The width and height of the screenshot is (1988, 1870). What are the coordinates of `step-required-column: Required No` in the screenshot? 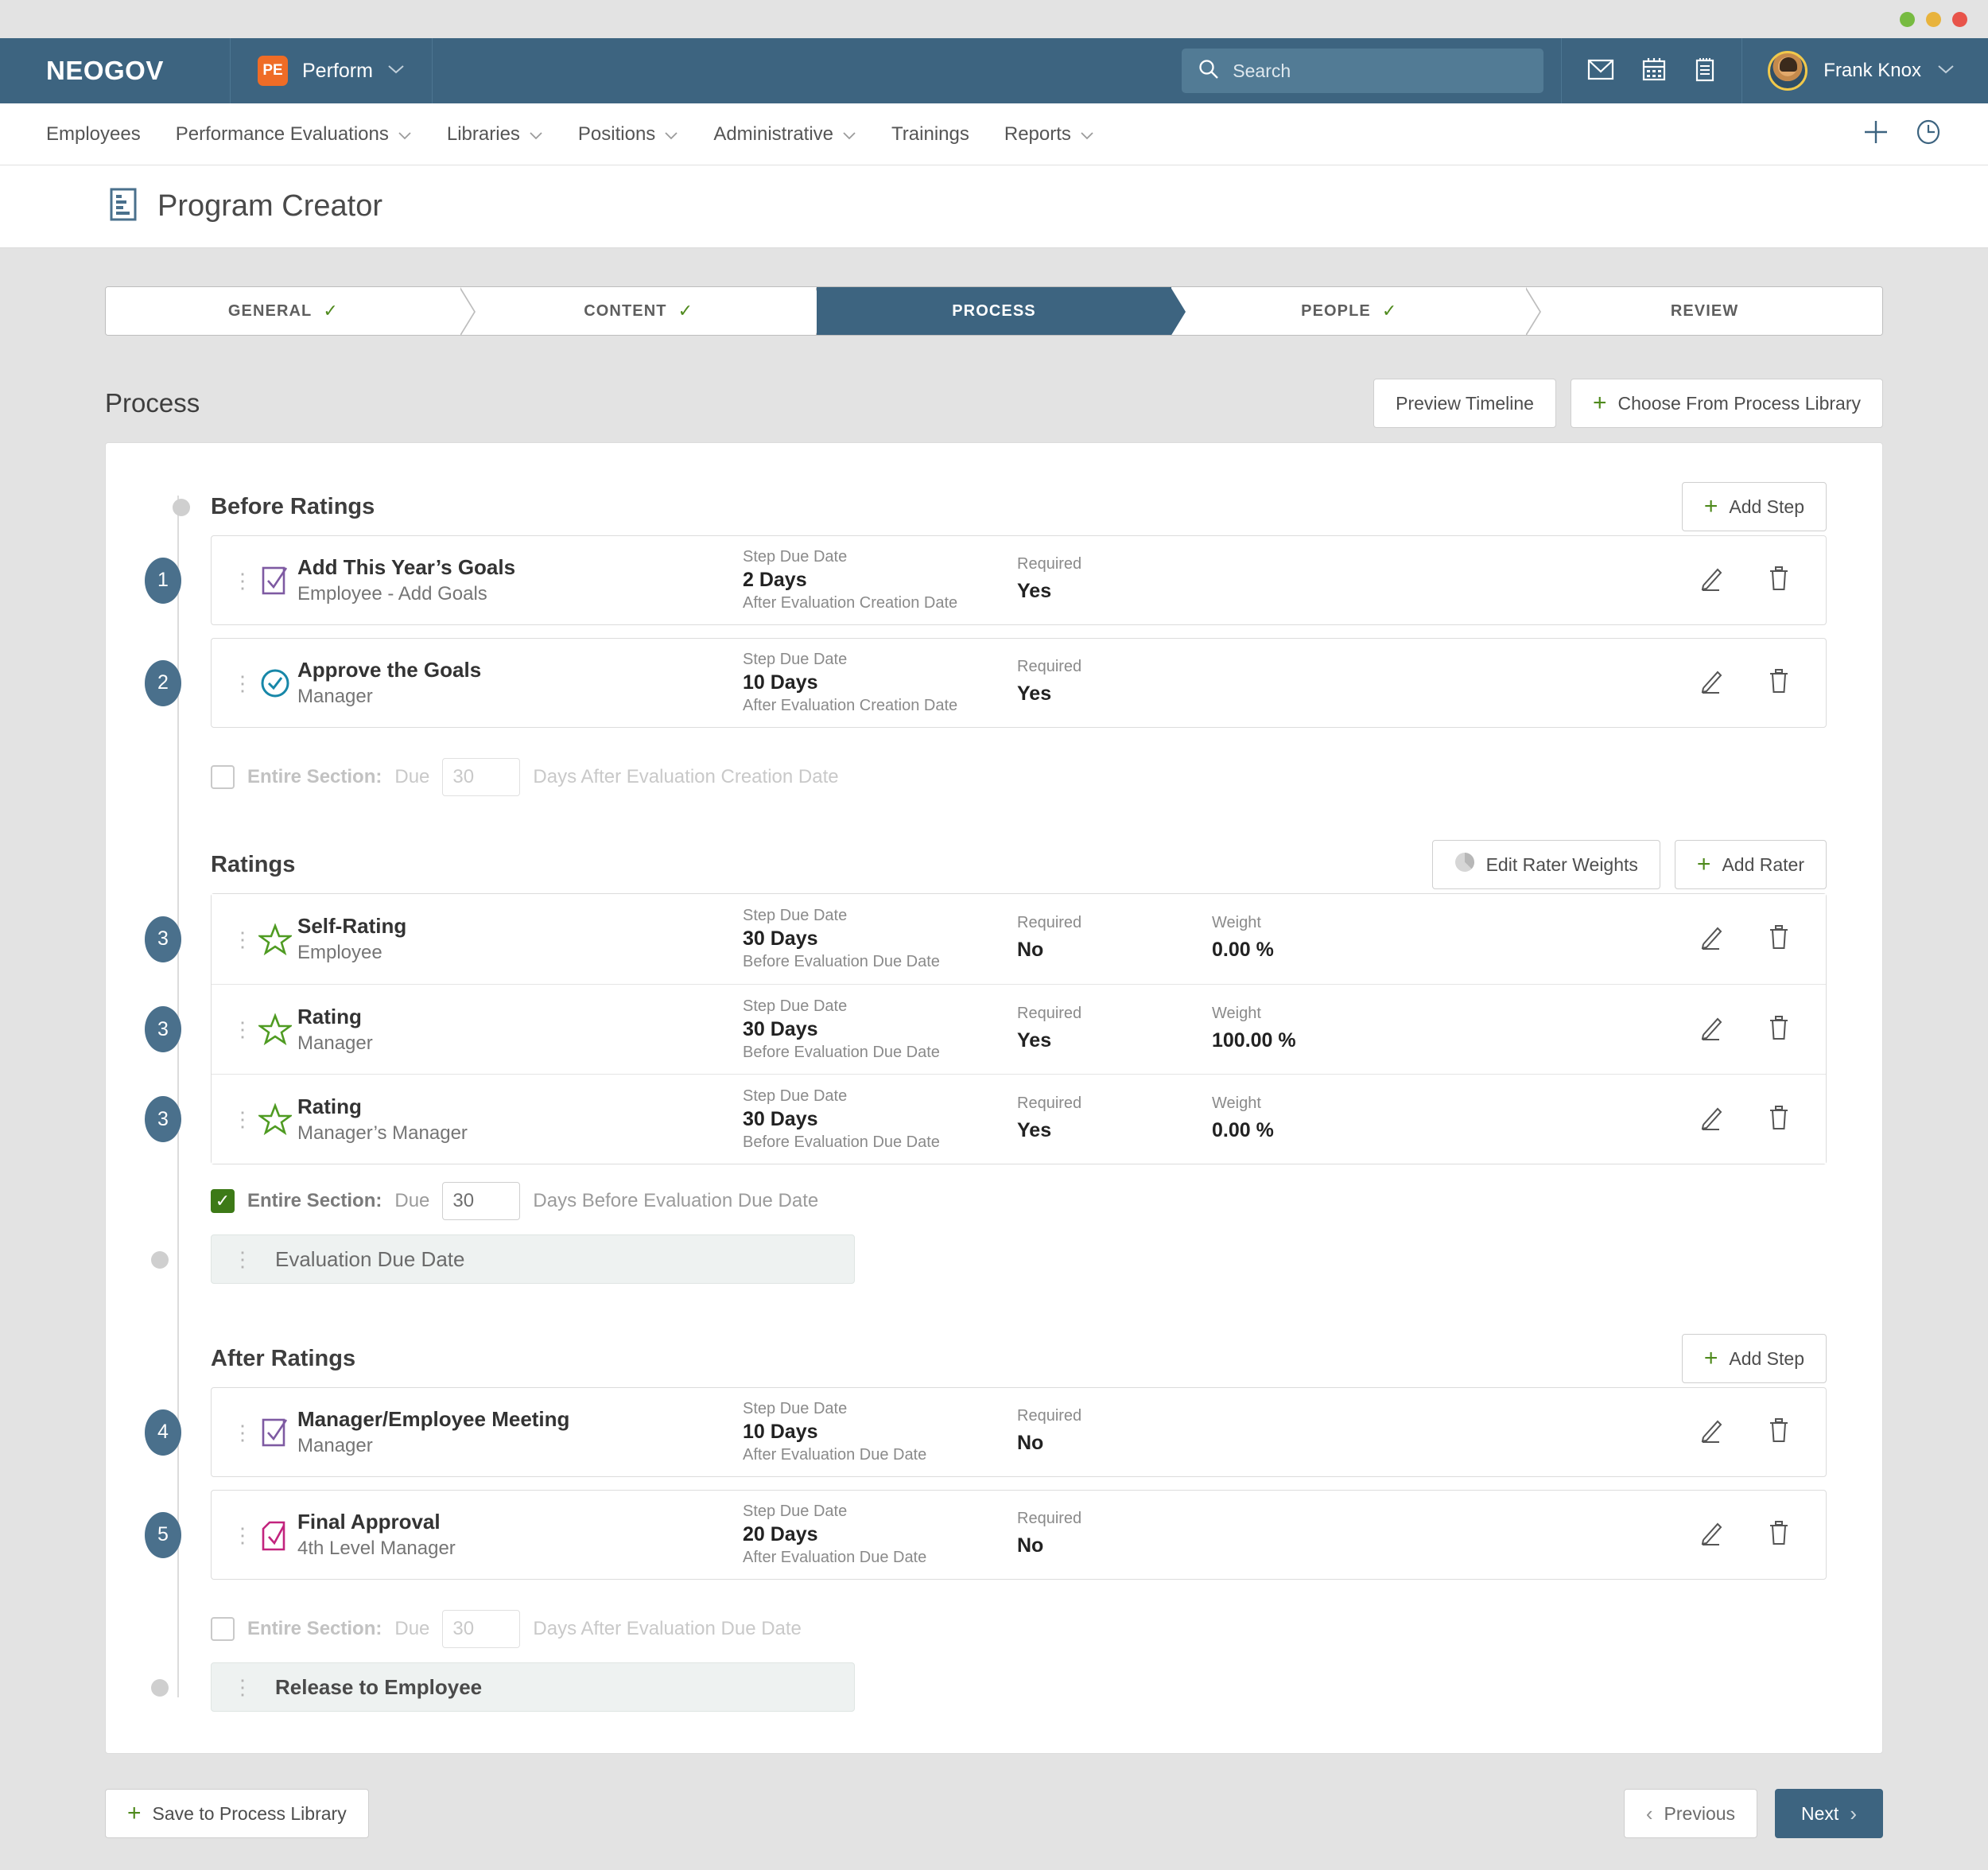 It's located at (1114, 1432).